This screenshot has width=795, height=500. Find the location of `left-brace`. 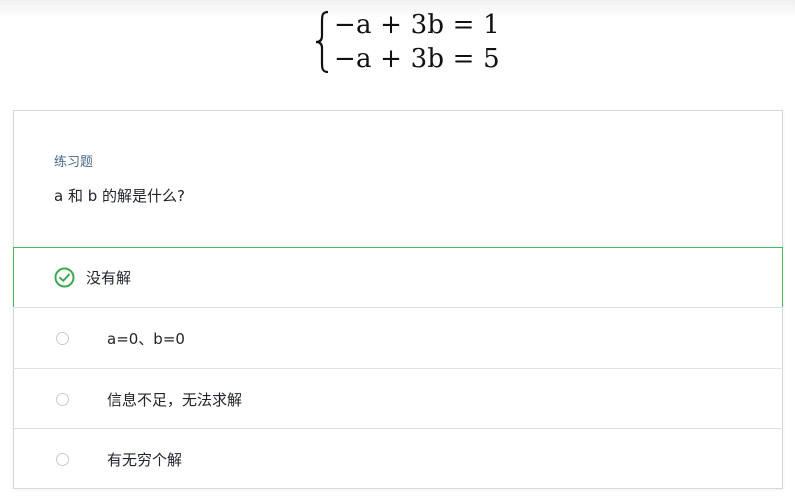

left-brace is located at coordinates (322, 42).